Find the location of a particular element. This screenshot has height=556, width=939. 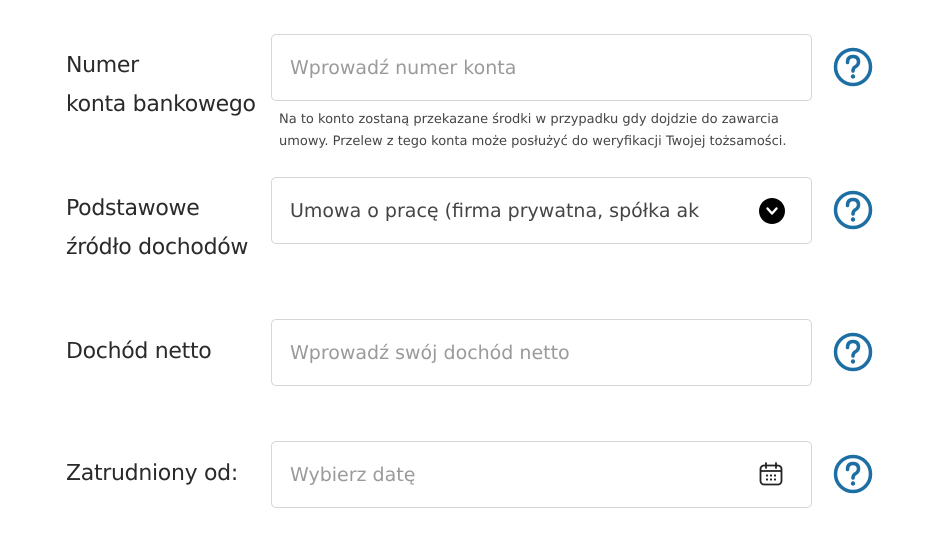

chevron-down-icon is located at coordinates (772, 211).